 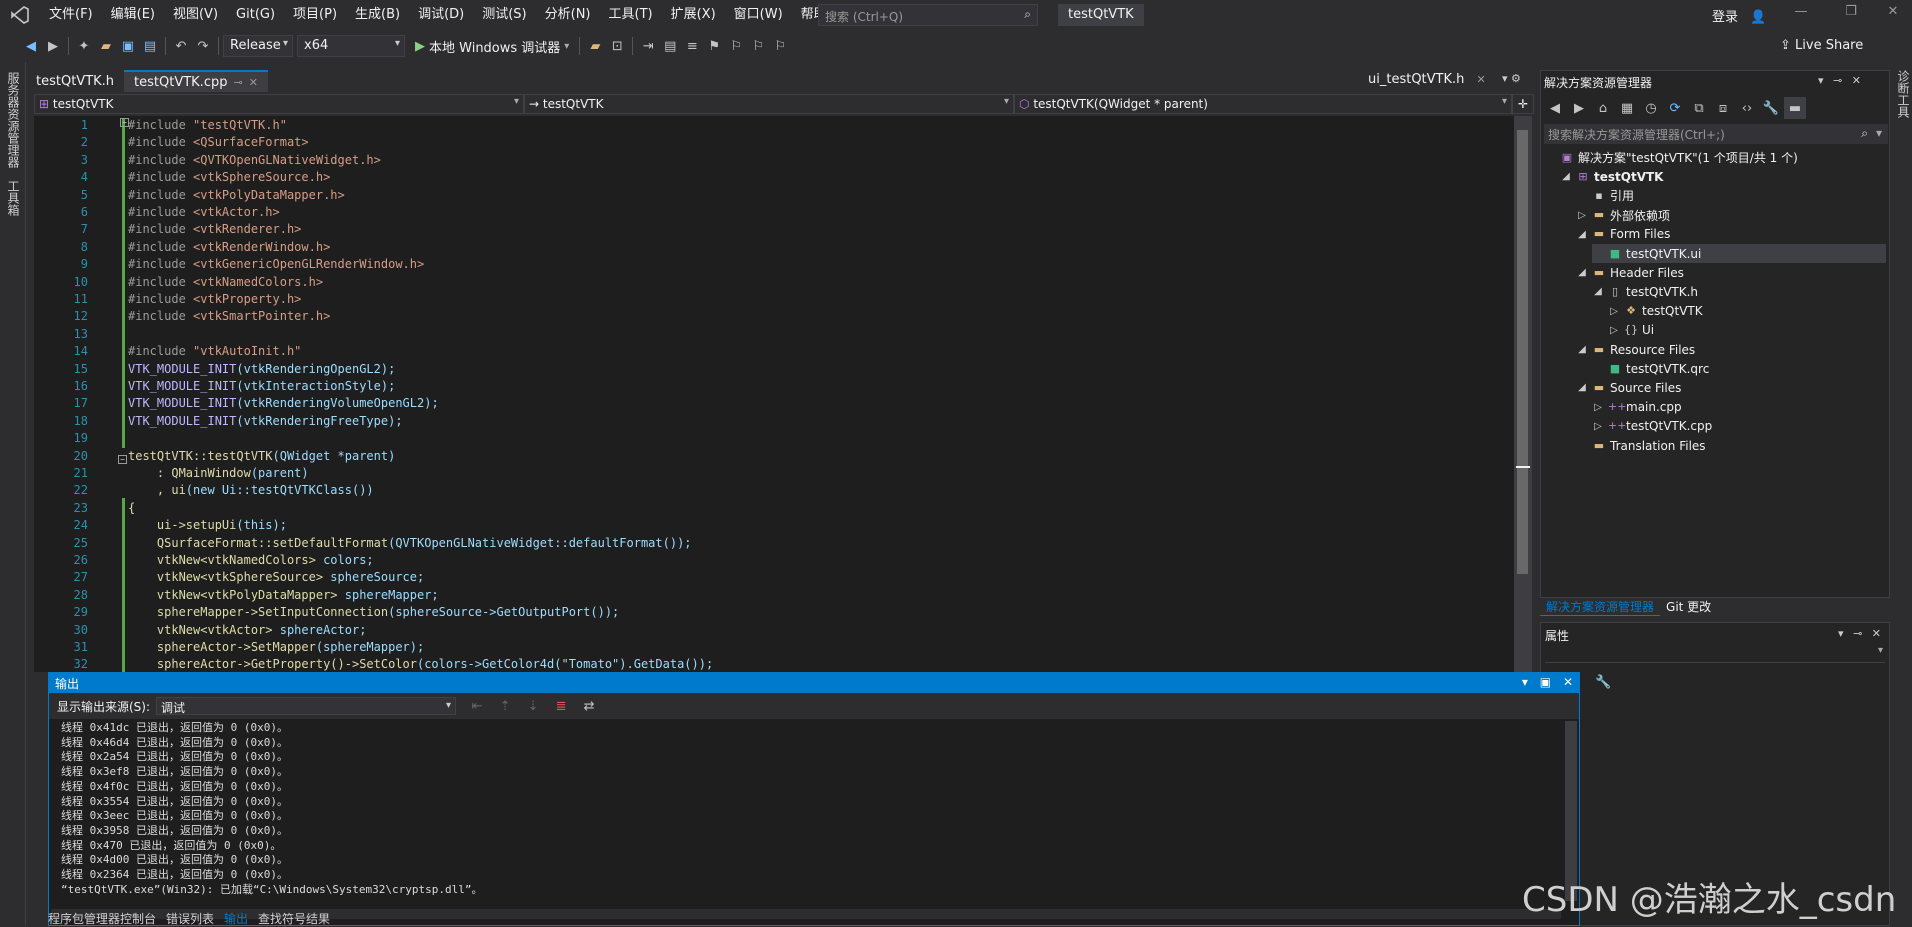 What do you see at coordinates (150, 46) in the screenshot?
I see `save-all-icon: ▤` at bounding box center [150, 46].